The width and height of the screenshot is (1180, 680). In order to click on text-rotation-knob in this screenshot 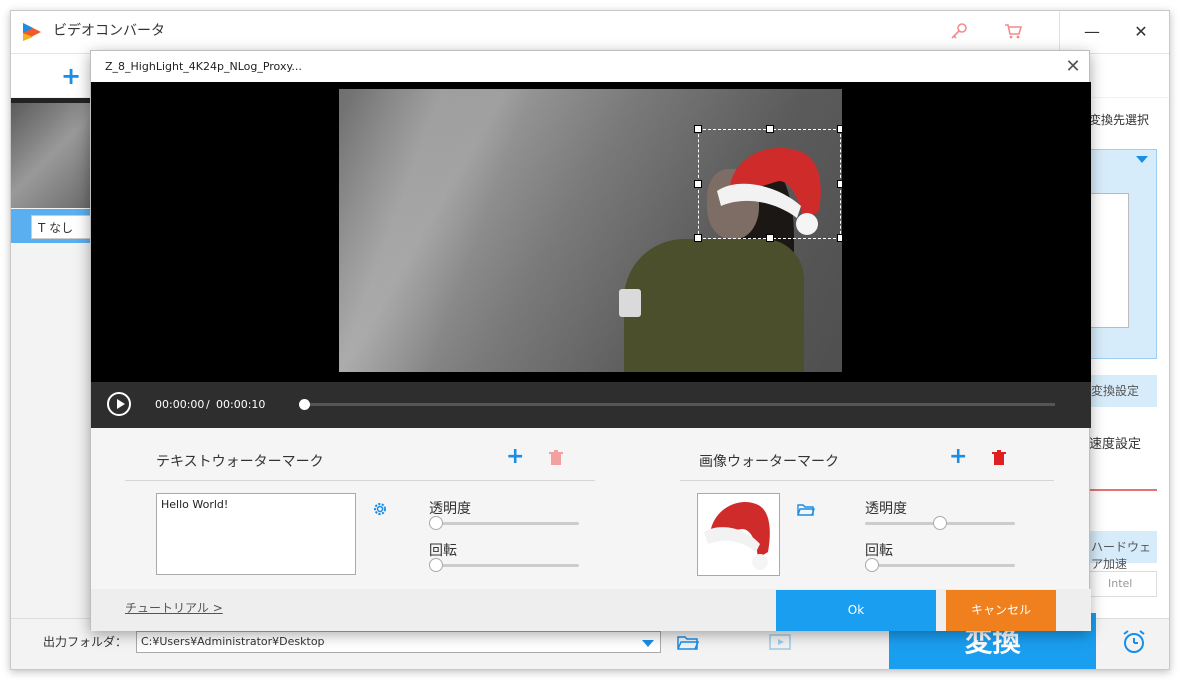, I will do `click(436, 565)`.